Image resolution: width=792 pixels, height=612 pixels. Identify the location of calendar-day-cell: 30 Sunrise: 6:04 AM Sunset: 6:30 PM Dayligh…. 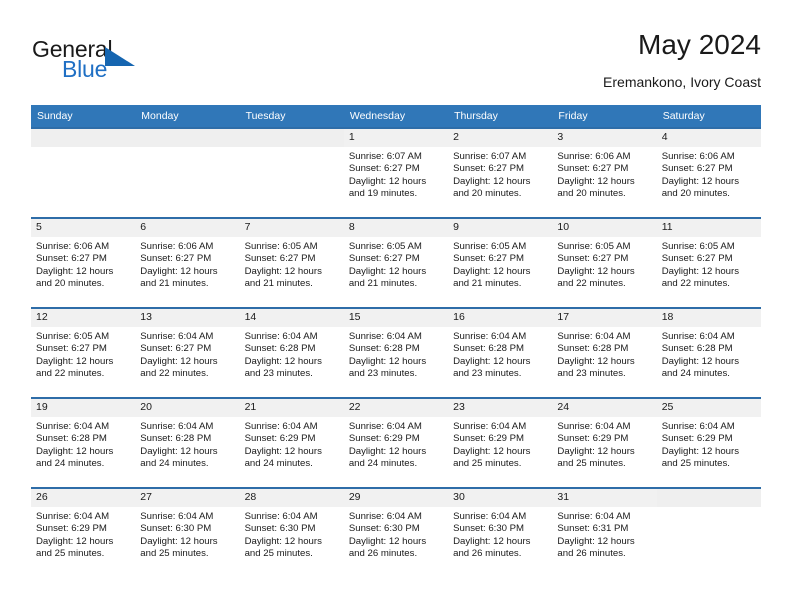
(500, 532).